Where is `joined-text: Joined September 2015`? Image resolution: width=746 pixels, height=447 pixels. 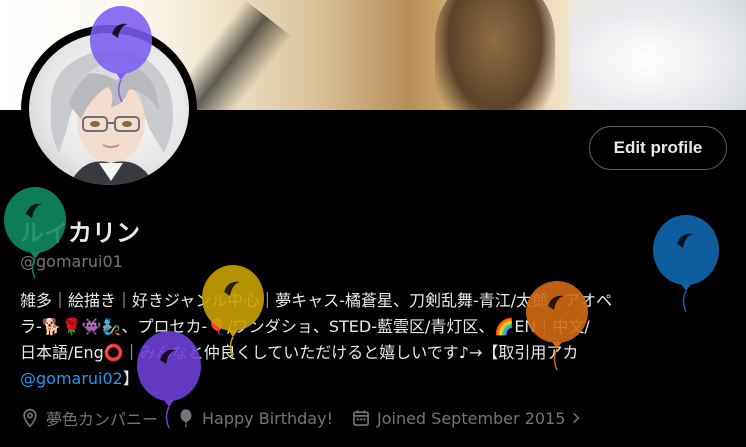 joined-text: Joined September 2015 is located at coordinates (471, 418).